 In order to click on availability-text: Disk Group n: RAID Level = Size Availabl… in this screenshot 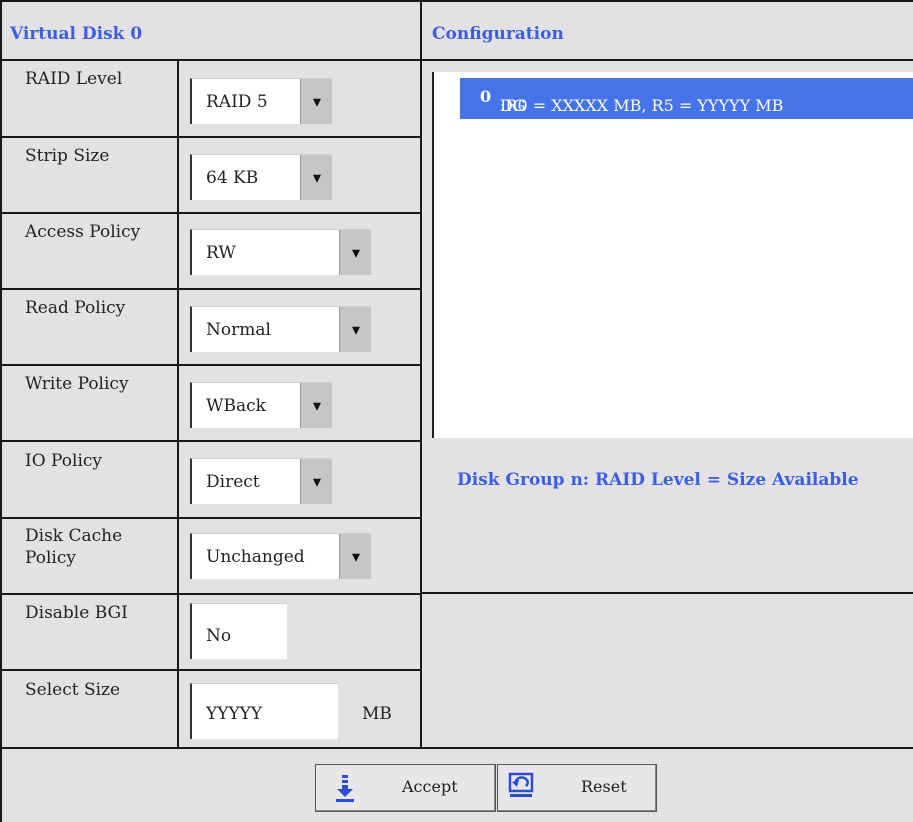, I will do `click(658, 480)`.